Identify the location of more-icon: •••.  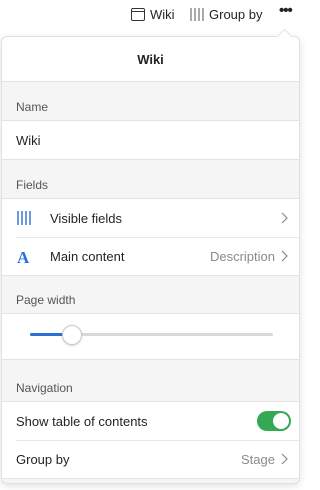
(286, 10).